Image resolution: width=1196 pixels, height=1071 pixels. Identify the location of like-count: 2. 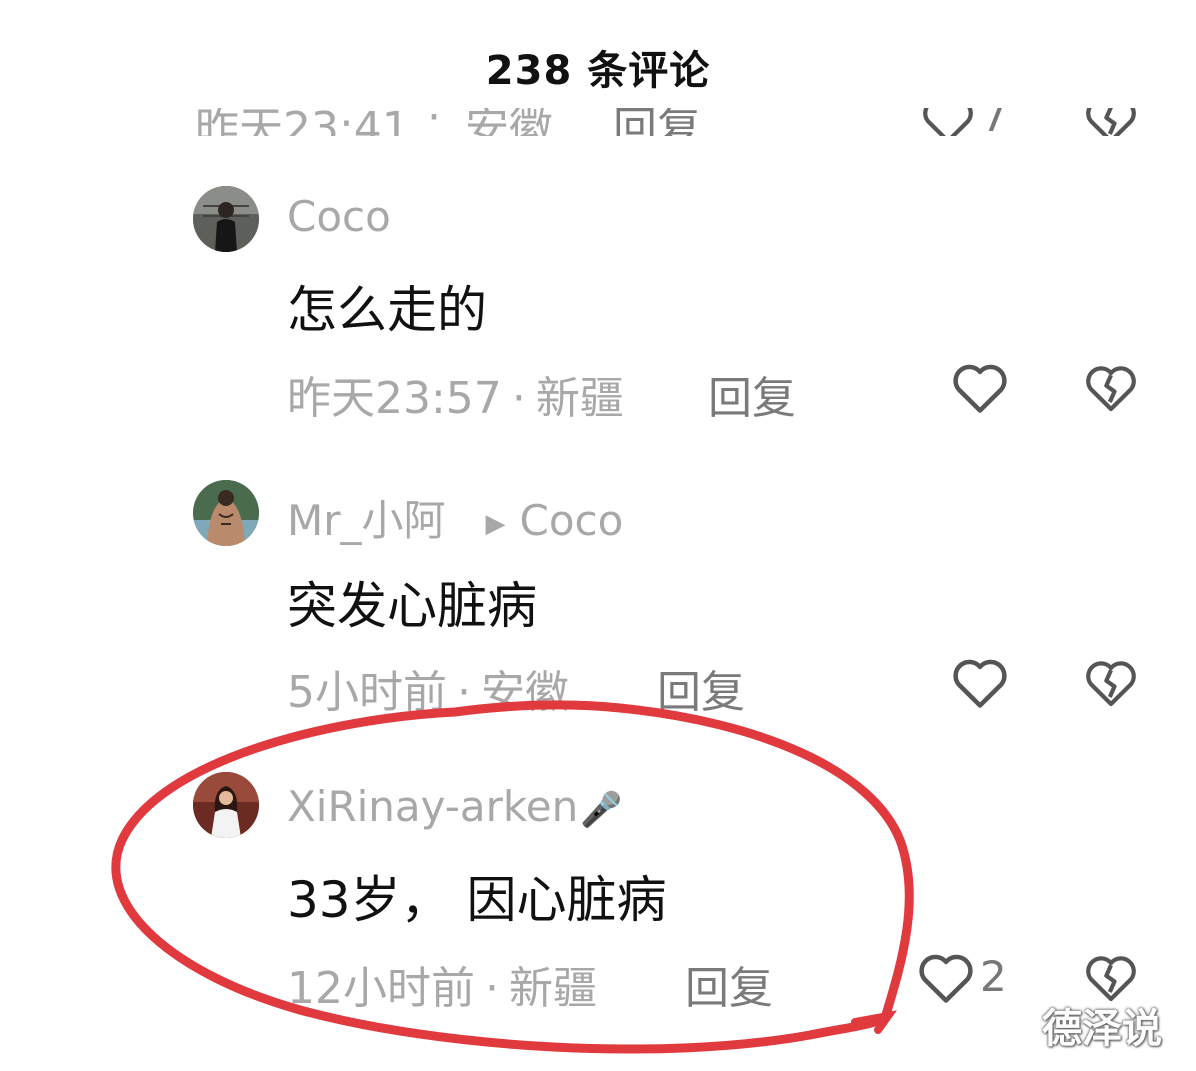
(993, 976).